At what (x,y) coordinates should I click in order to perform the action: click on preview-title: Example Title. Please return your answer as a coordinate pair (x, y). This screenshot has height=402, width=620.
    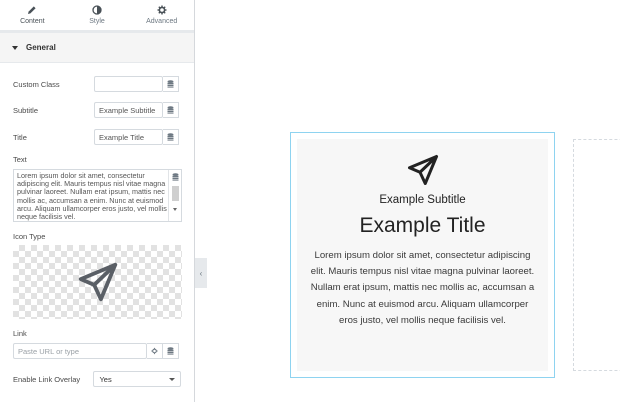
    Looking at the image, I should click on (422, 225).